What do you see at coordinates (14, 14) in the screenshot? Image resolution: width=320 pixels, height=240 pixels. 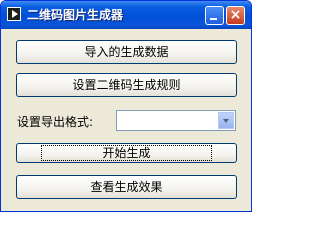 I see `app-icon` at bounding box center [14, 14].